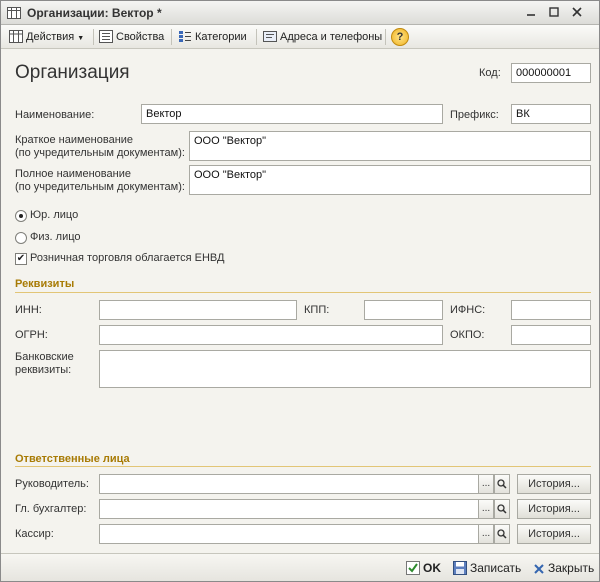 This screenshot has height=582, width=600. Describe the element at coordinates (551, 73) in the screenshot. I see `code-field: 000000001` at that location.